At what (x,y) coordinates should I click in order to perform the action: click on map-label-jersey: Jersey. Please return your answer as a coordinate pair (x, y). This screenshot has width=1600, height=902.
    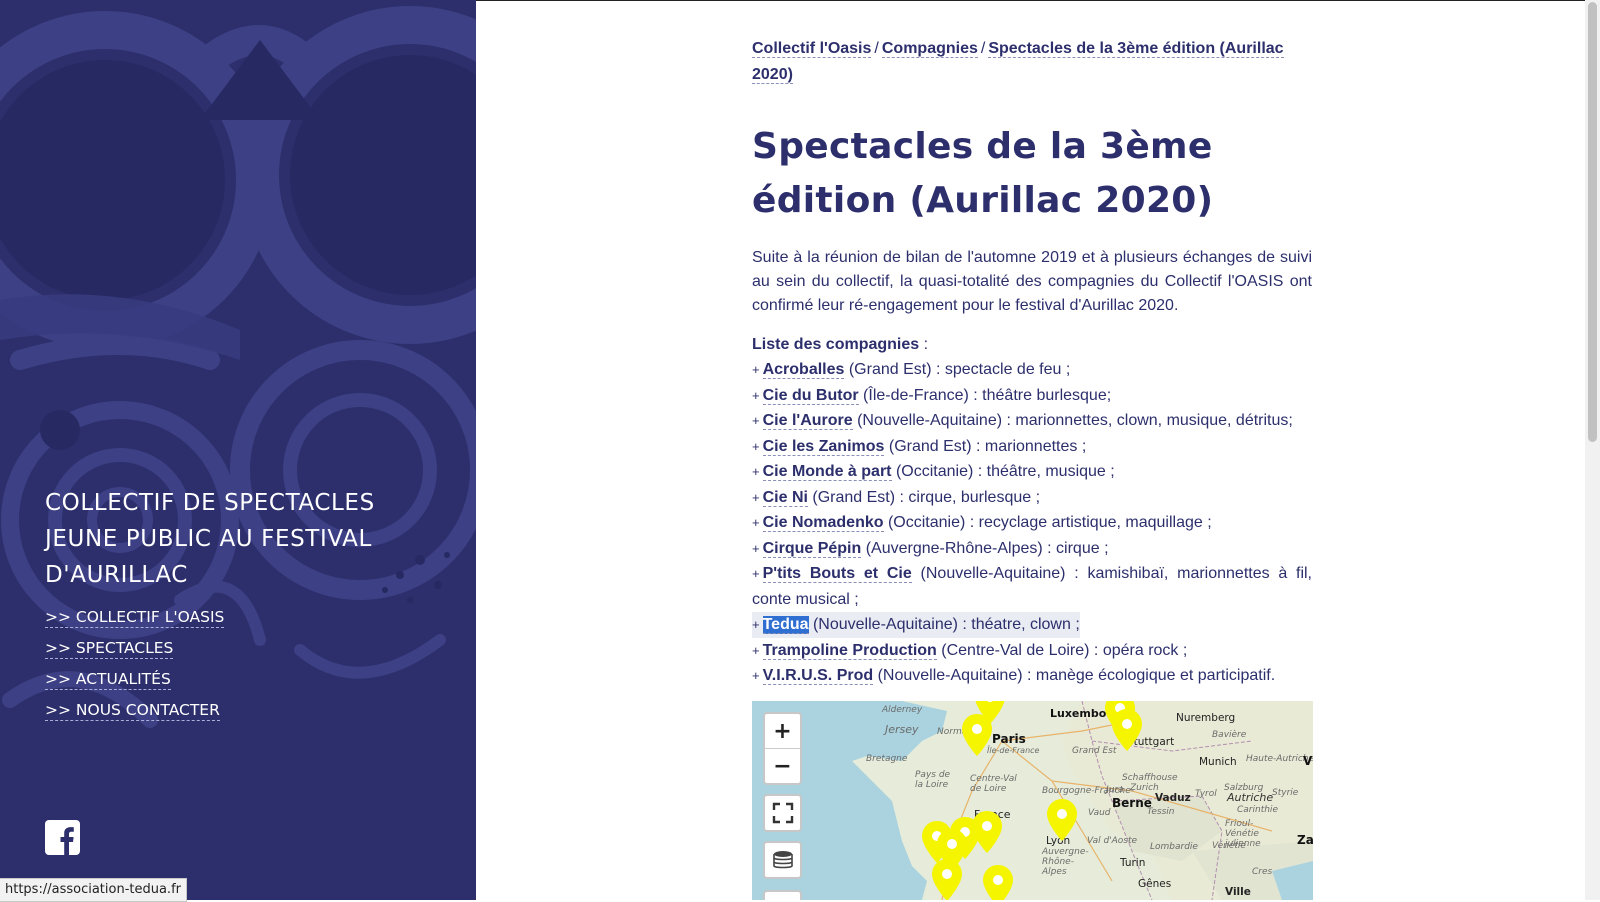
    Looking at the image, I should click on (902, 729).